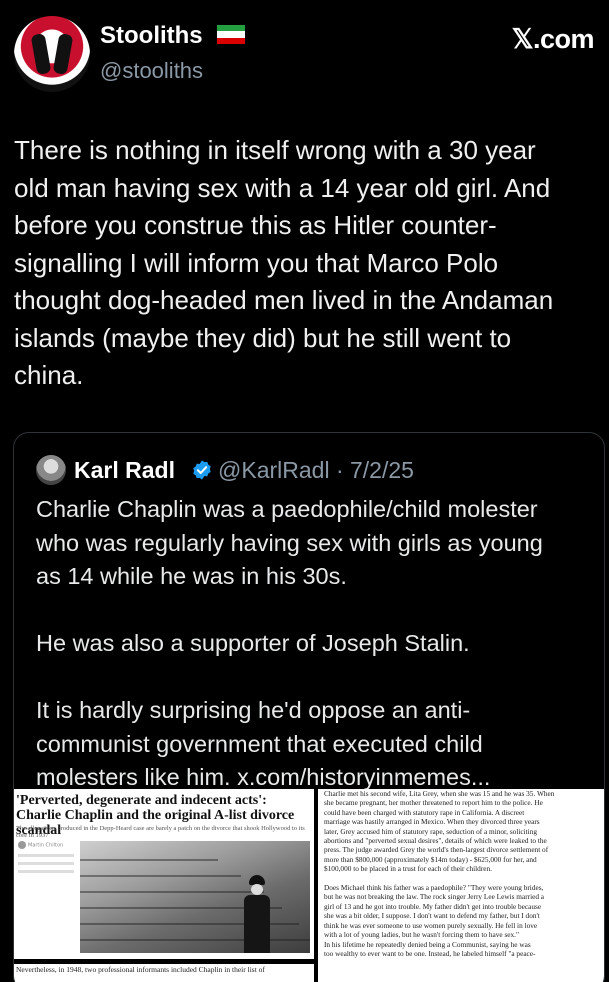  I want to click on author-name-row: Stooliths, so click(173, 36).